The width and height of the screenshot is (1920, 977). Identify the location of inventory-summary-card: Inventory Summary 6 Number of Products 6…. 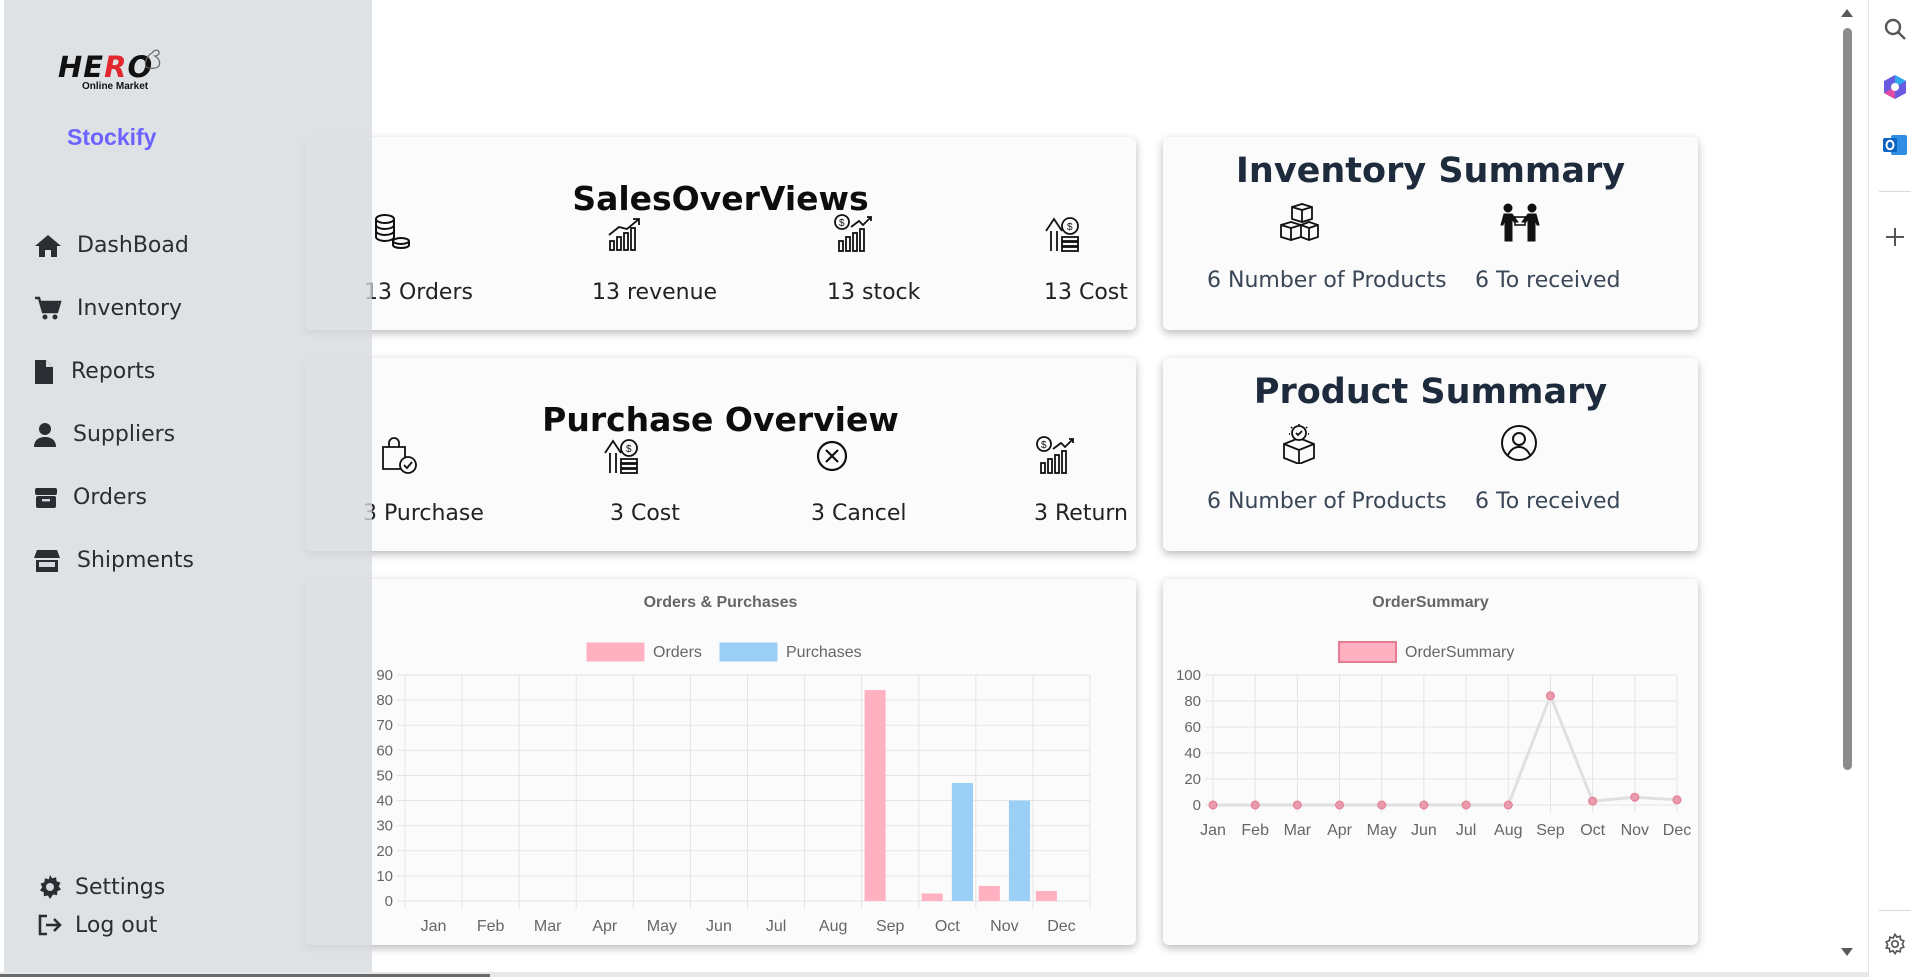
(1430, 233).